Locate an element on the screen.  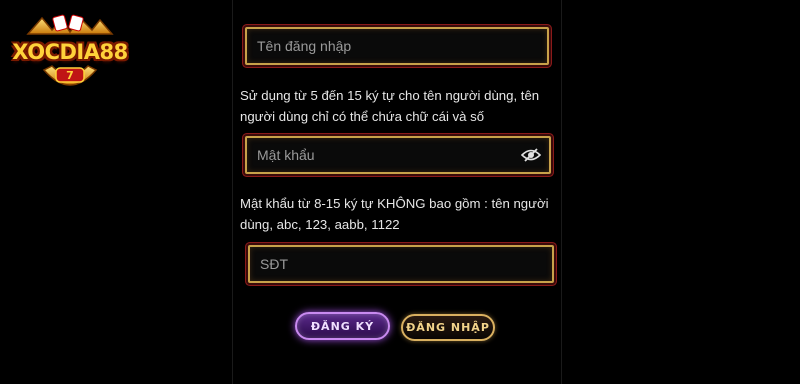
phone-field is located at coordinates (401, 264).